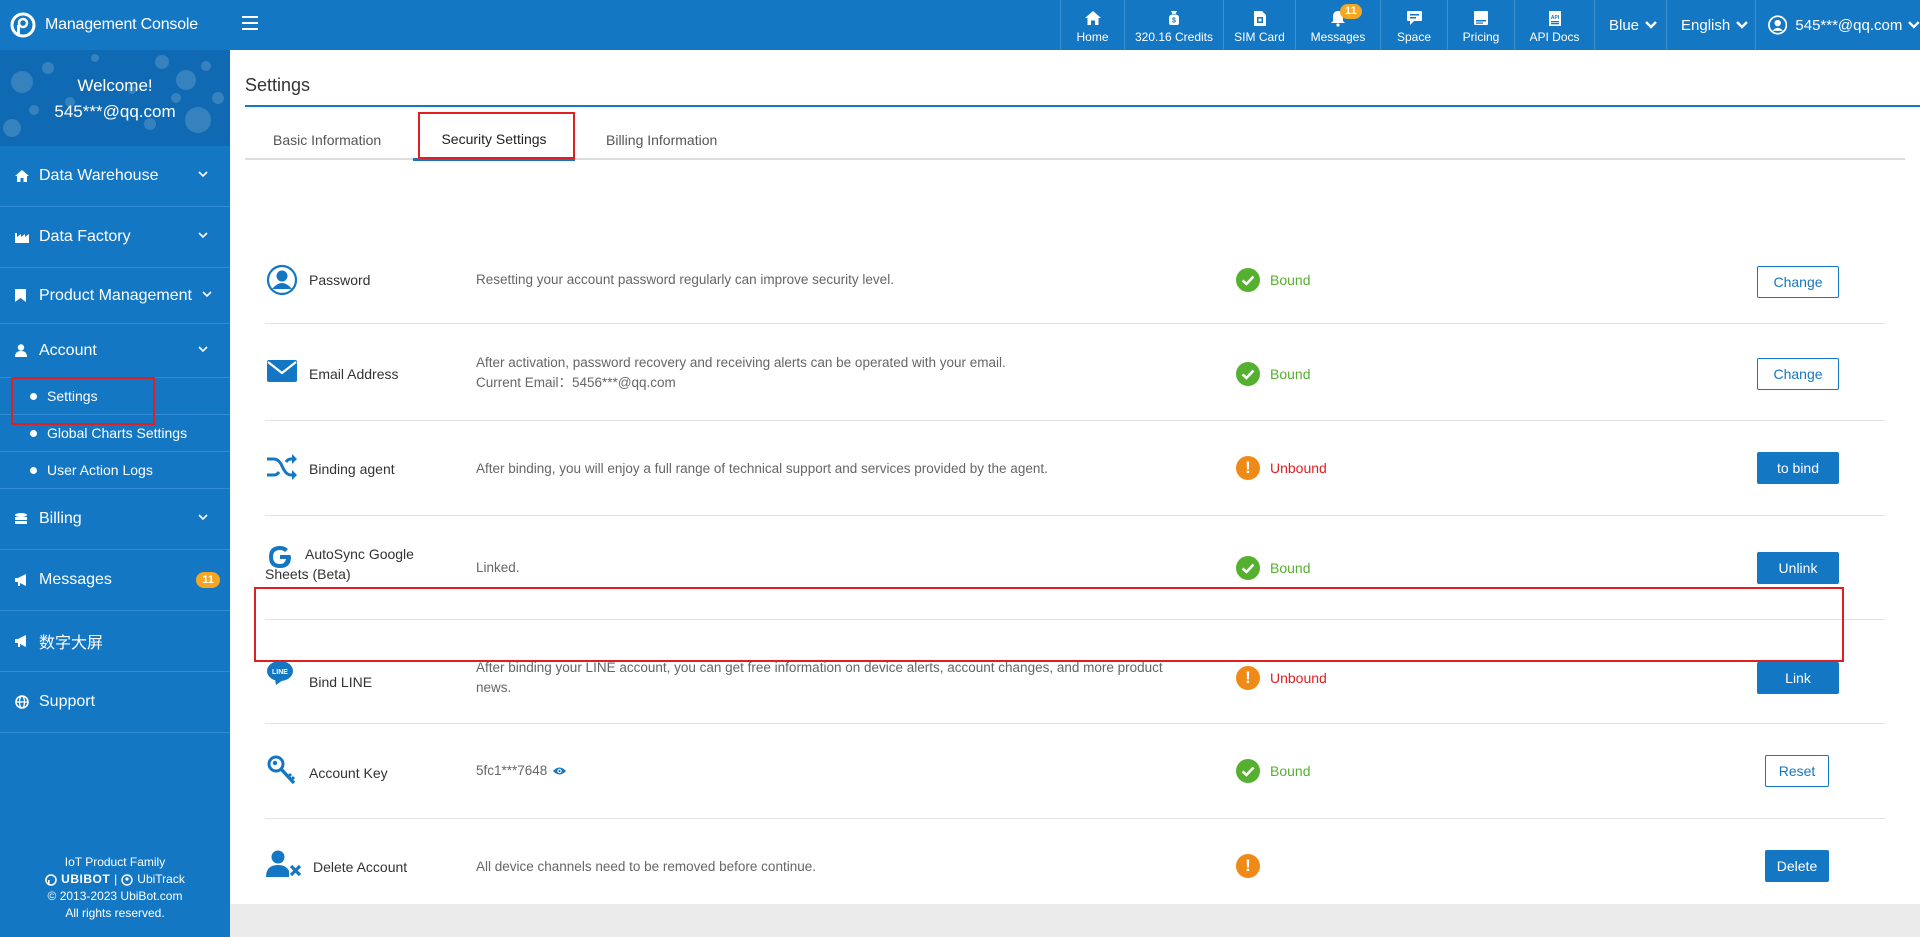 Image resolution: width=1920 pixels, height=937 pixels. I want to click on sidebar-item-support: Support, so click(115, 702).